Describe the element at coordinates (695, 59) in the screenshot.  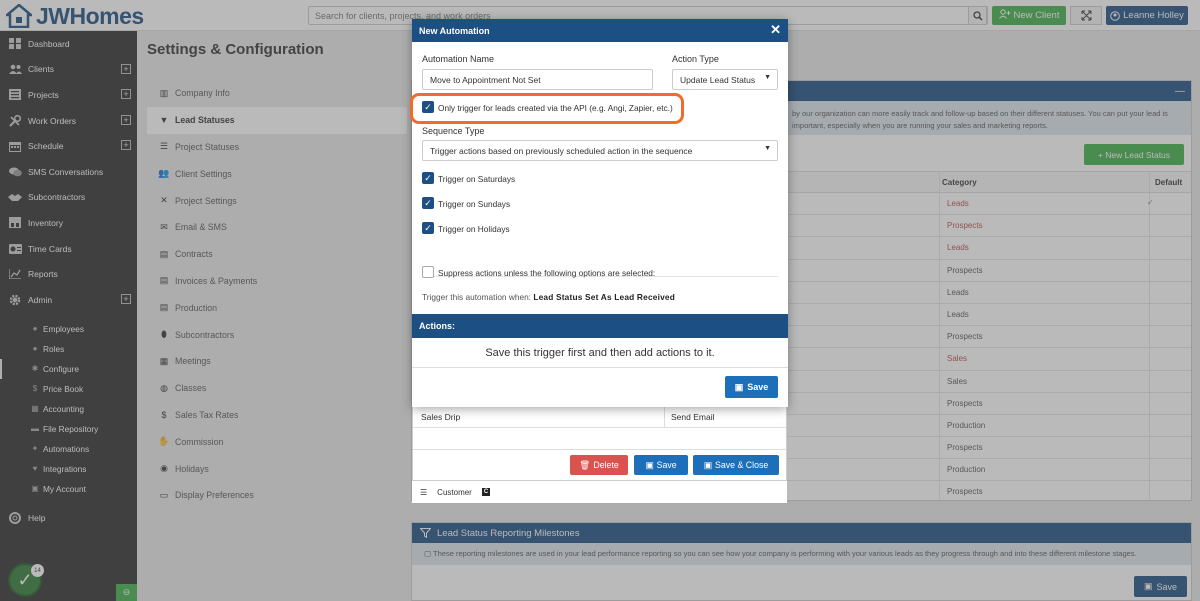
I see `action-type-label: Action Type` at that location.